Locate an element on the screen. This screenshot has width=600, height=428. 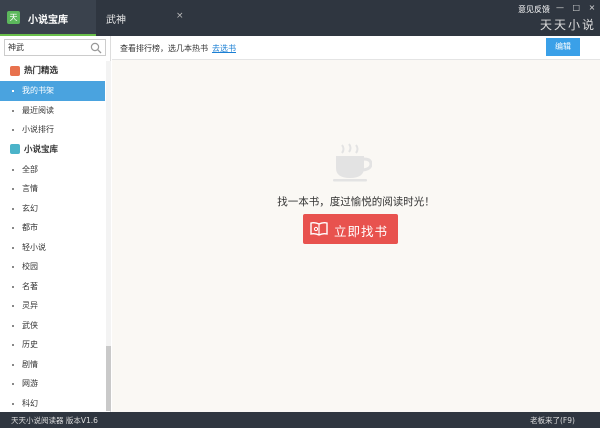
sidebar-item-light-novel: 轻小说 is located at coordinates (52, 248).